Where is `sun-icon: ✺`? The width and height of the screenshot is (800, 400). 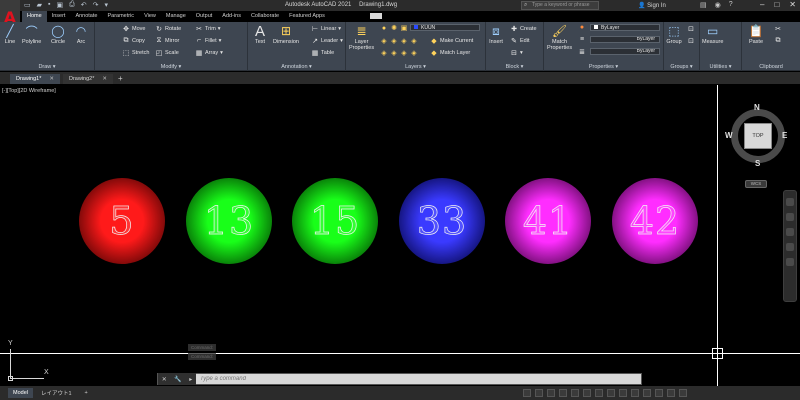
sun-icon: ✺ is located at coordinates (394, 28).